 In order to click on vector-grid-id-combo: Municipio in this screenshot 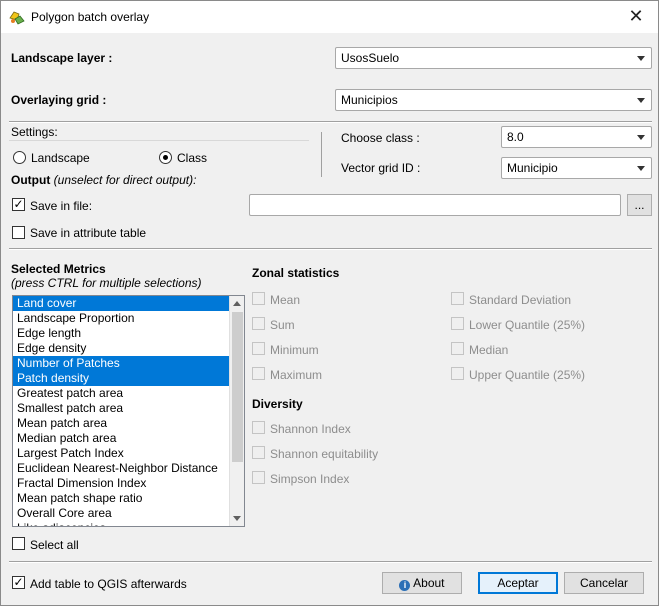, I will do `click(576, 168)`.